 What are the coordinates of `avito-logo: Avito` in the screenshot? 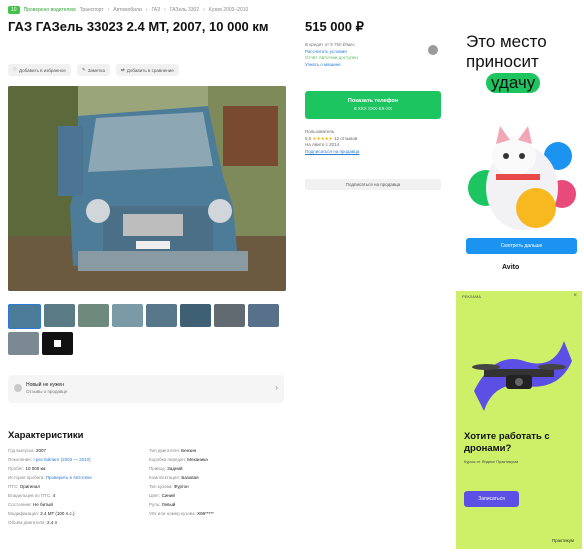 It's located at (511, 267).